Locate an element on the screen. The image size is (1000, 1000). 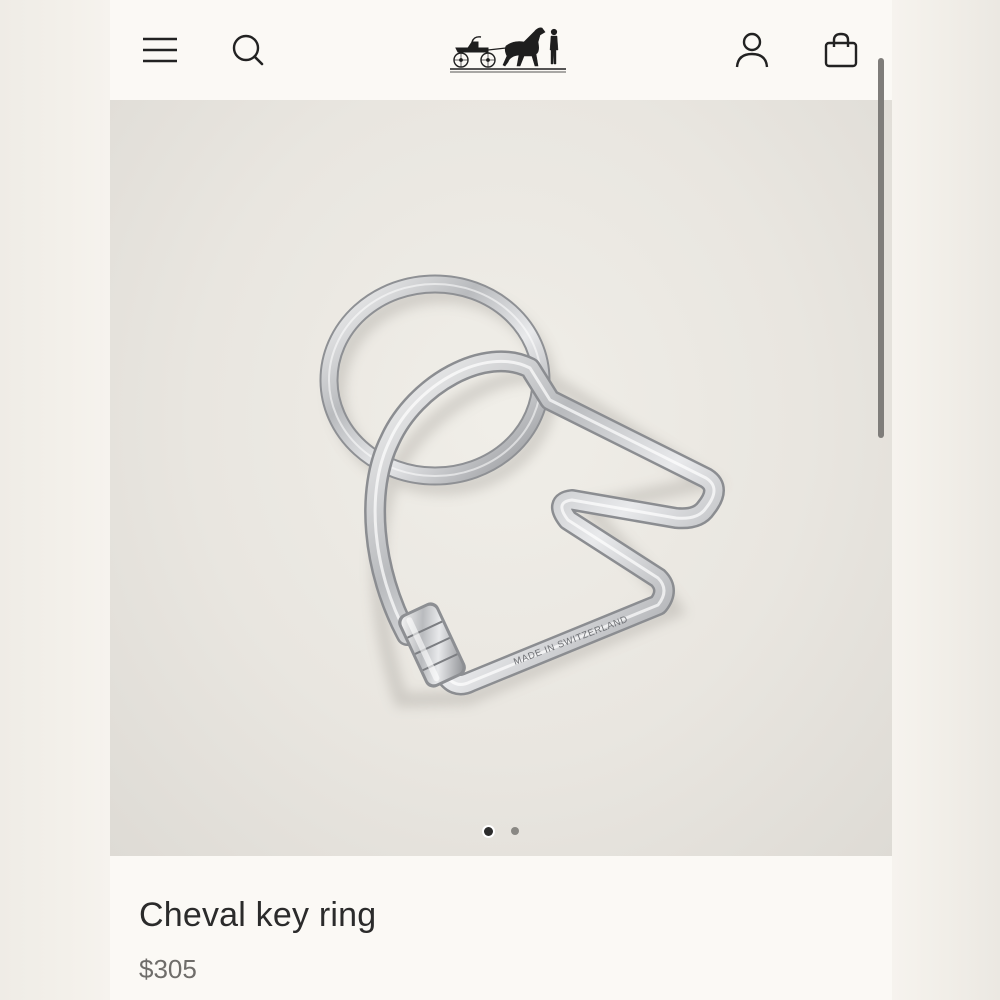
left-background-margin is located at coordinates (55, 500).